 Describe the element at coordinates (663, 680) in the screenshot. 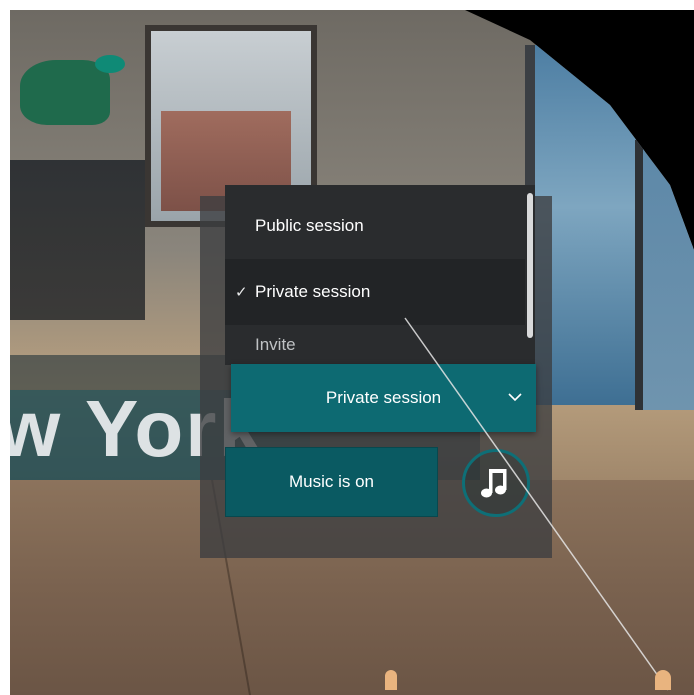

I see `hand-right` at that location.